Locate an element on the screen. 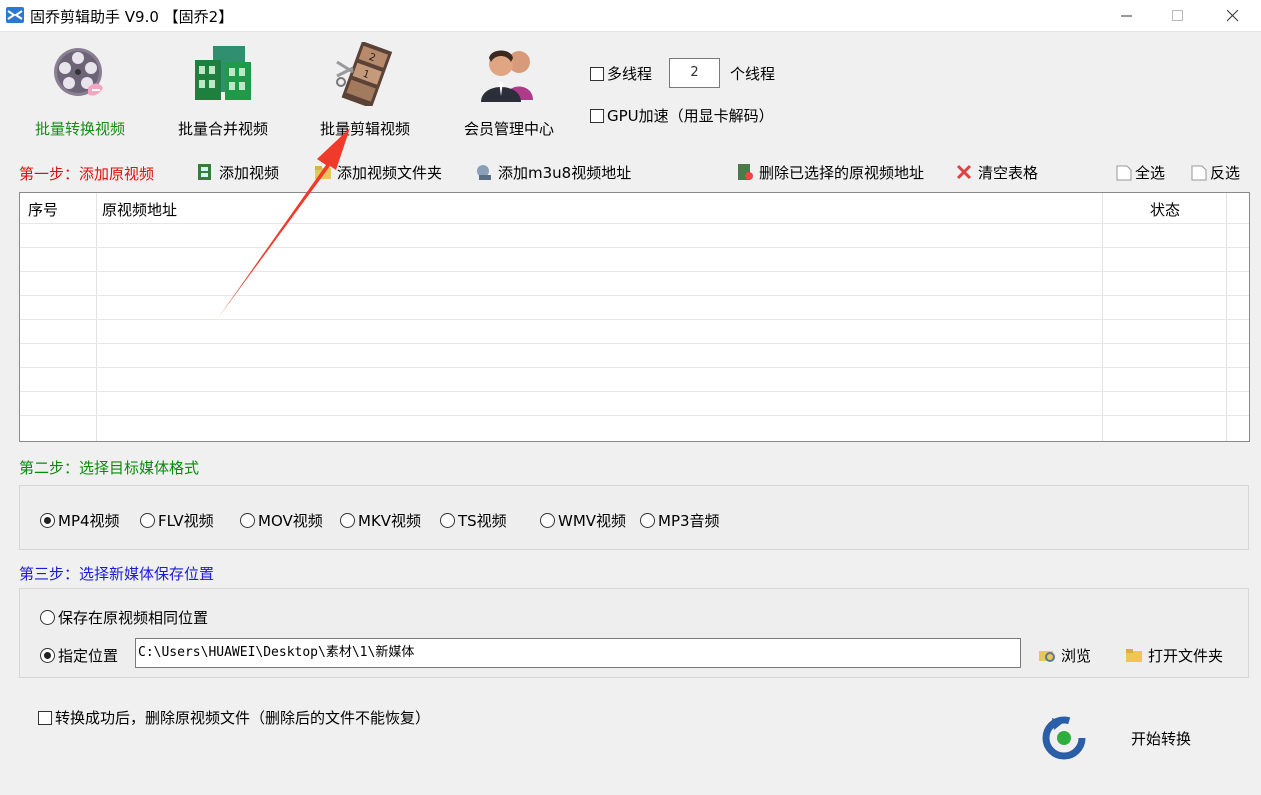  same-location-label: 保存在原视频相同位置 is located at coordinates (133, 618).